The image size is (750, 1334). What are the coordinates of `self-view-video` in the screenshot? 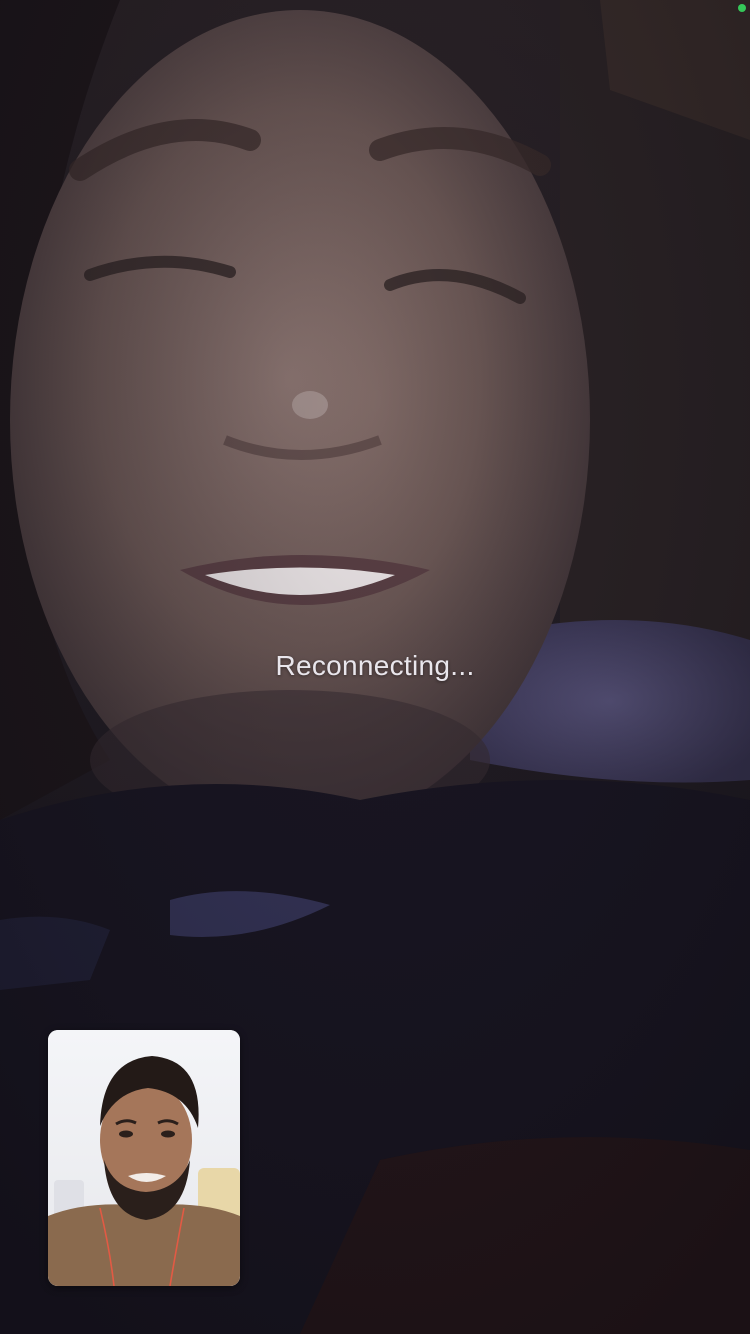 It's located at (144, 1158).